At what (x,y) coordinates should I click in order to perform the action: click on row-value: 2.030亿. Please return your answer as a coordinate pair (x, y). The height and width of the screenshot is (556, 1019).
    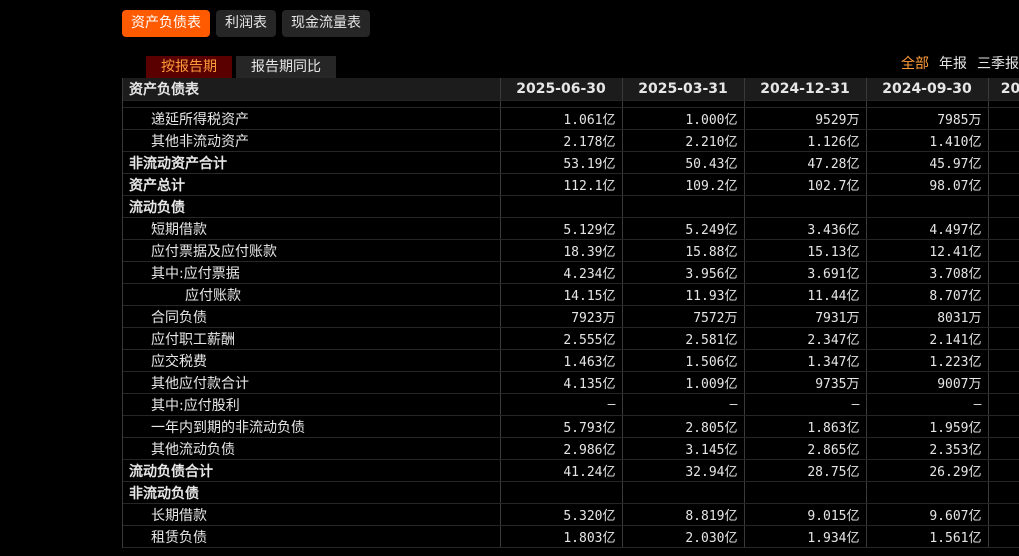
    Looking at the image, I should click on (683, 536).